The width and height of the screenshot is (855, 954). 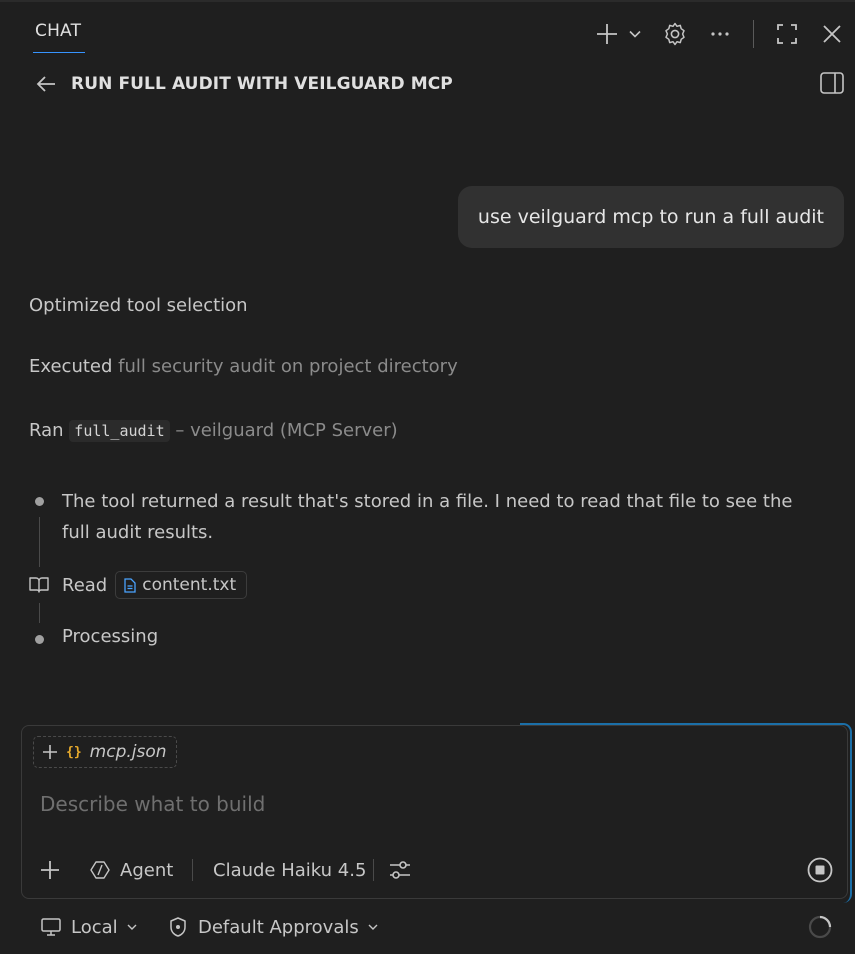 What do you see at coordinates (262, 84) in the screenshot?
I see `chat-title: RUN FULL AUDIT WITH VEILGUARD MCP` at bounding box center [262, 84].